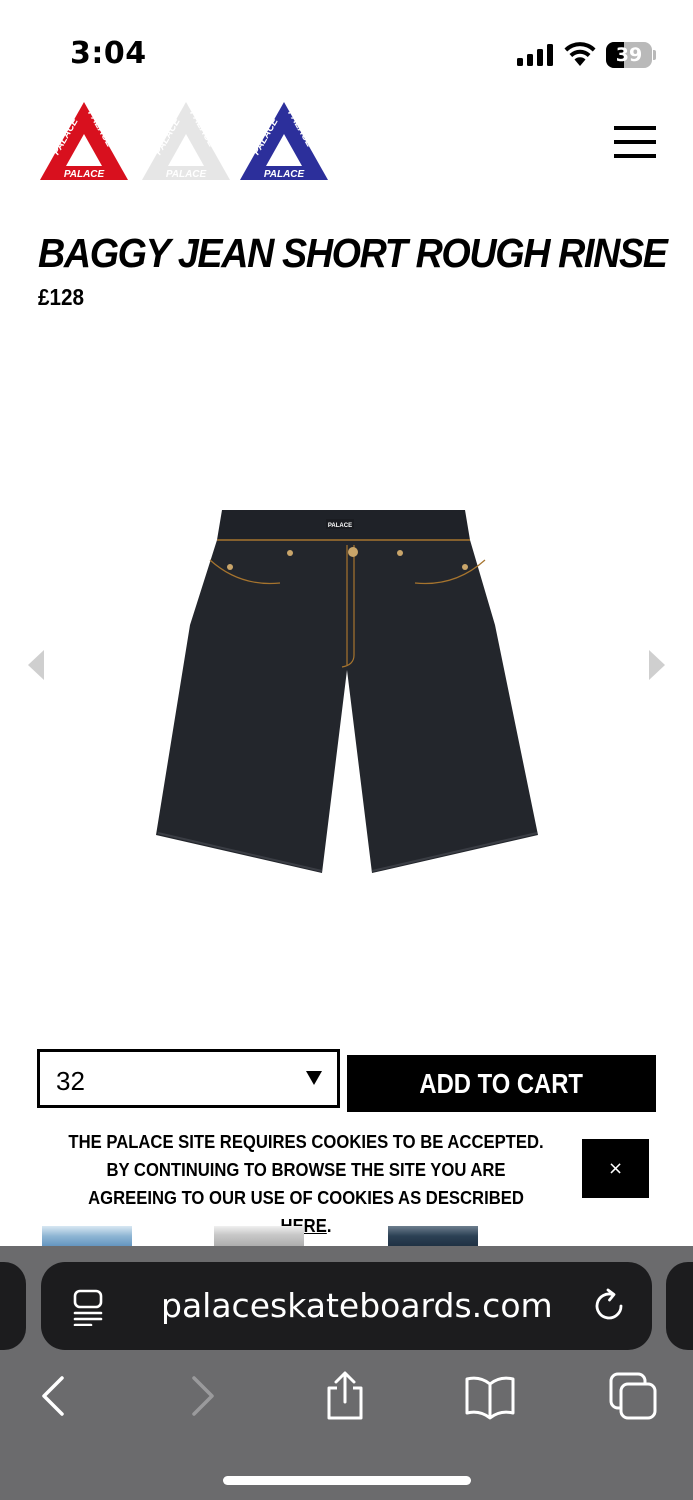  What do you see at coordinates (88, 1307) in the screenshot?
I see `page-menu-icon` at bounding box center [88, 1307].